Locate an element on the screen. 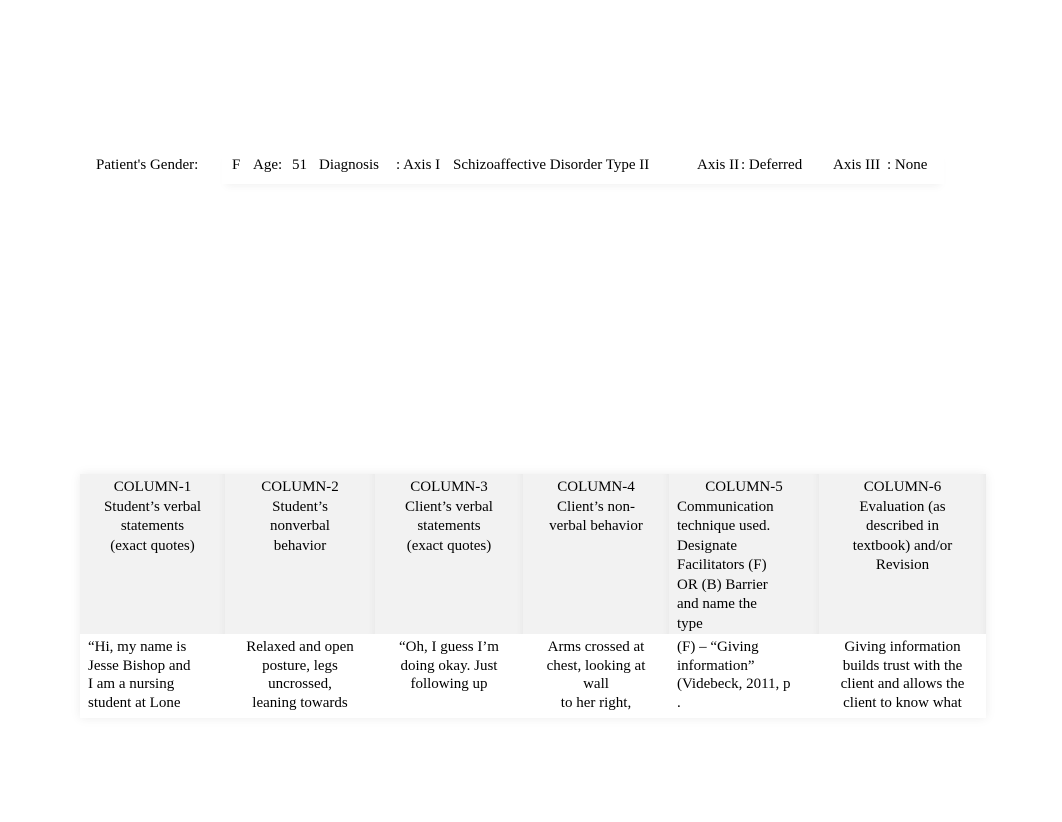  column-desc-line: Communication is located at coordinates (725, 506).